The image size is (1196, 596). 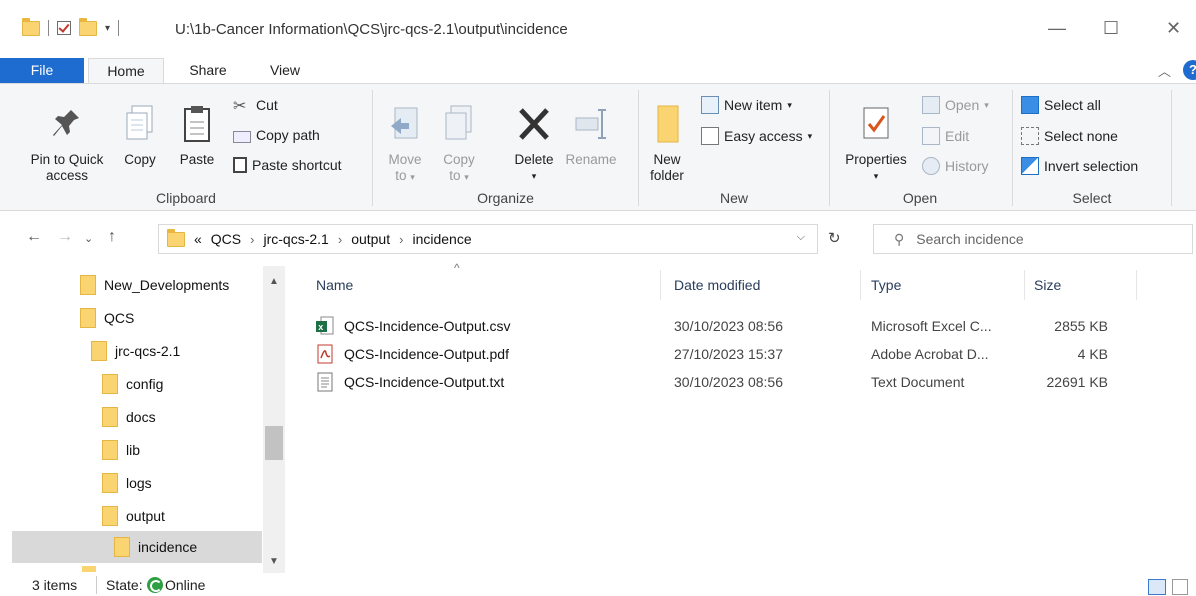 I want to click on minimize-button: —, so click(x=1057, y=28).